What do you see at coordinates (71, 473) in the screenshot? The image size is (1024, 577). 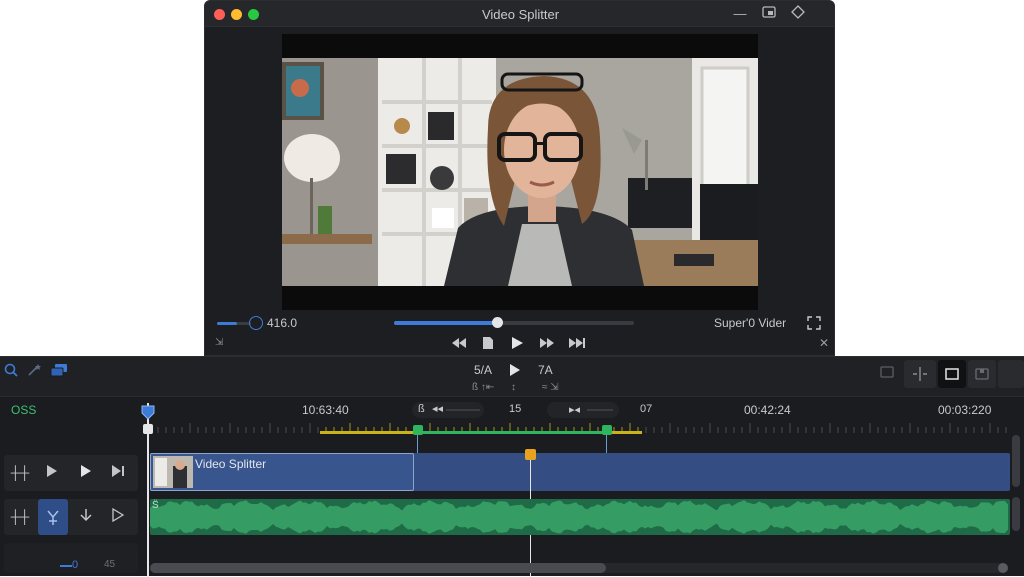 I see `video-track-header: ┼┼` at bounding box center [71, 473].